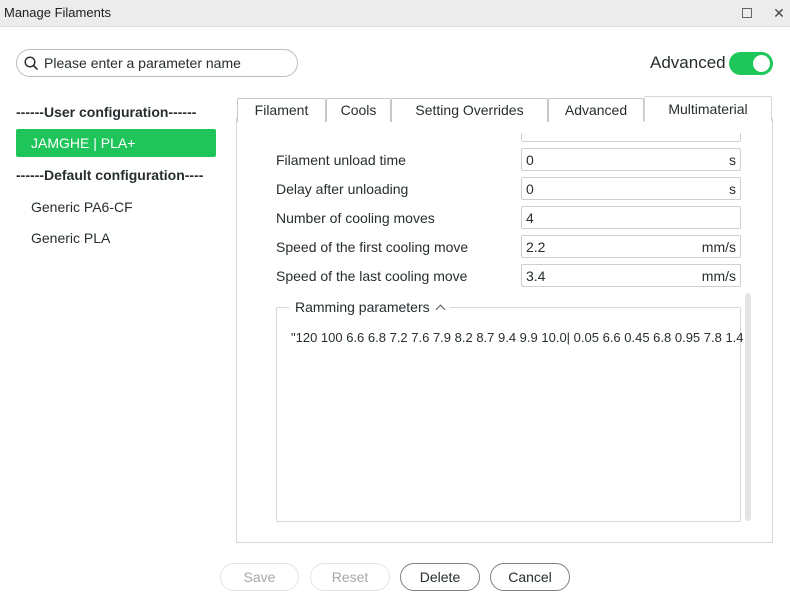  I want to click on filament-unload-time-input: 0 s, so click(631, 159).